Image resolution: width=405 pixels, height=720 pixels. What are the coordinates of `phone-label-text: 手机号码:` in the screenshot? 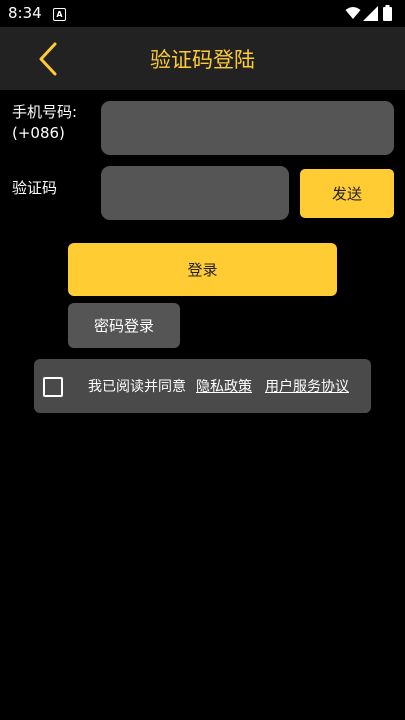 It's located at (45, 112).